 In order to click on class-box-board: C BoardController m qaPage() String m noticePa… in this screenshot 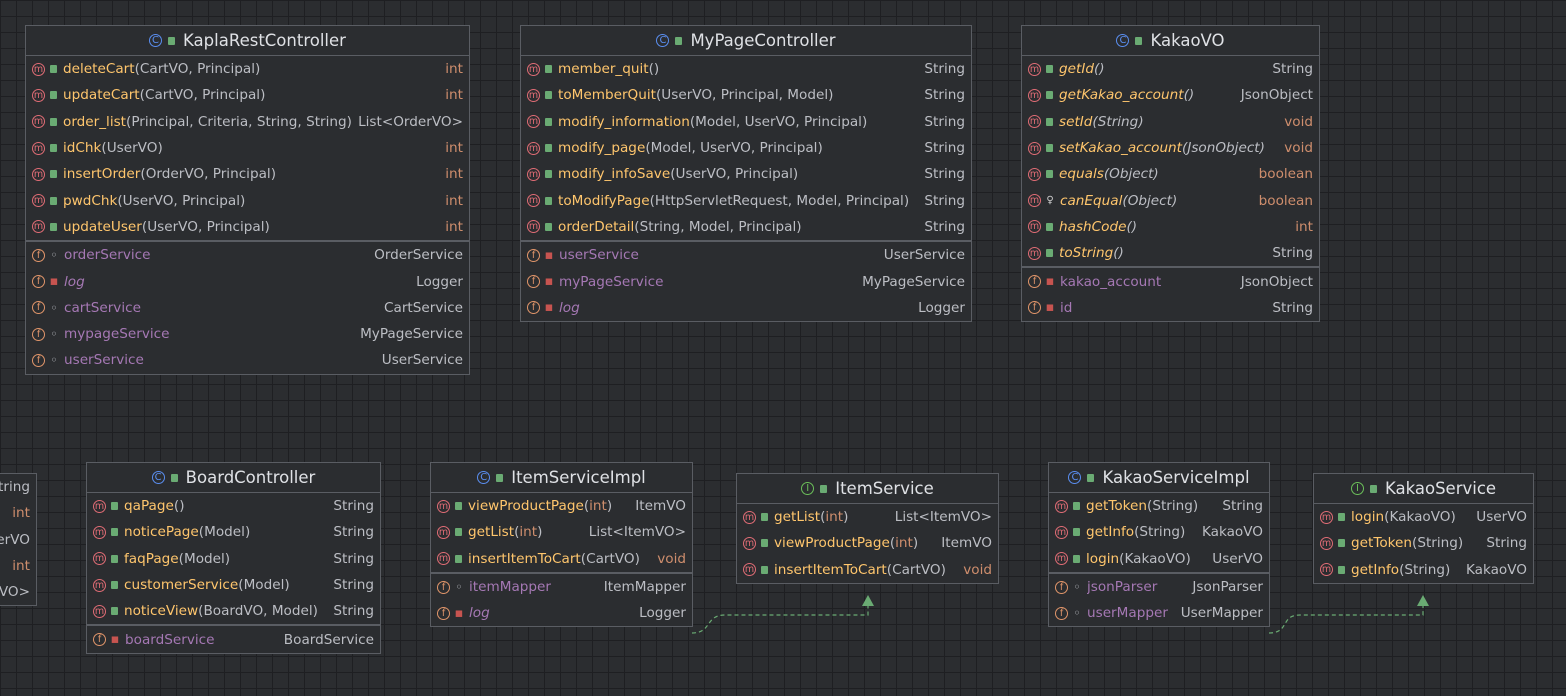, I will do `click(233, 558)`.